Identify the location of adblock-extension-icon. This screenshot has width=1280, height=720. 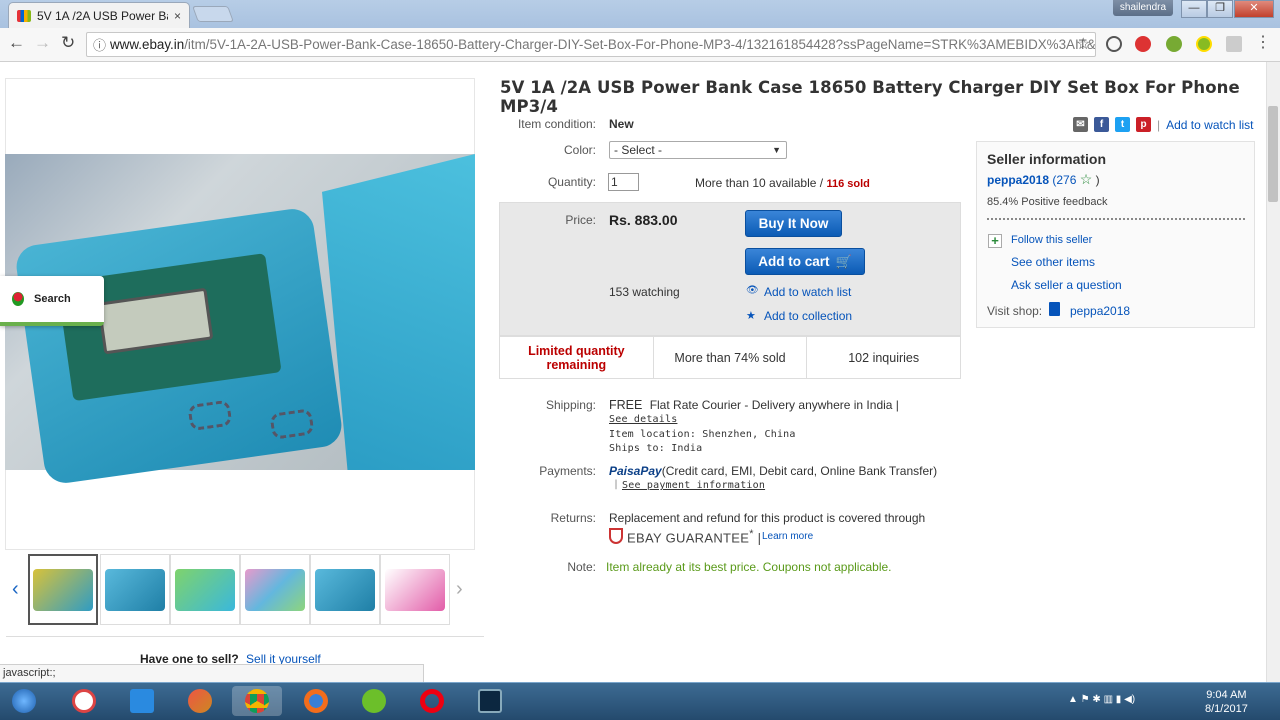
(1143, 44).